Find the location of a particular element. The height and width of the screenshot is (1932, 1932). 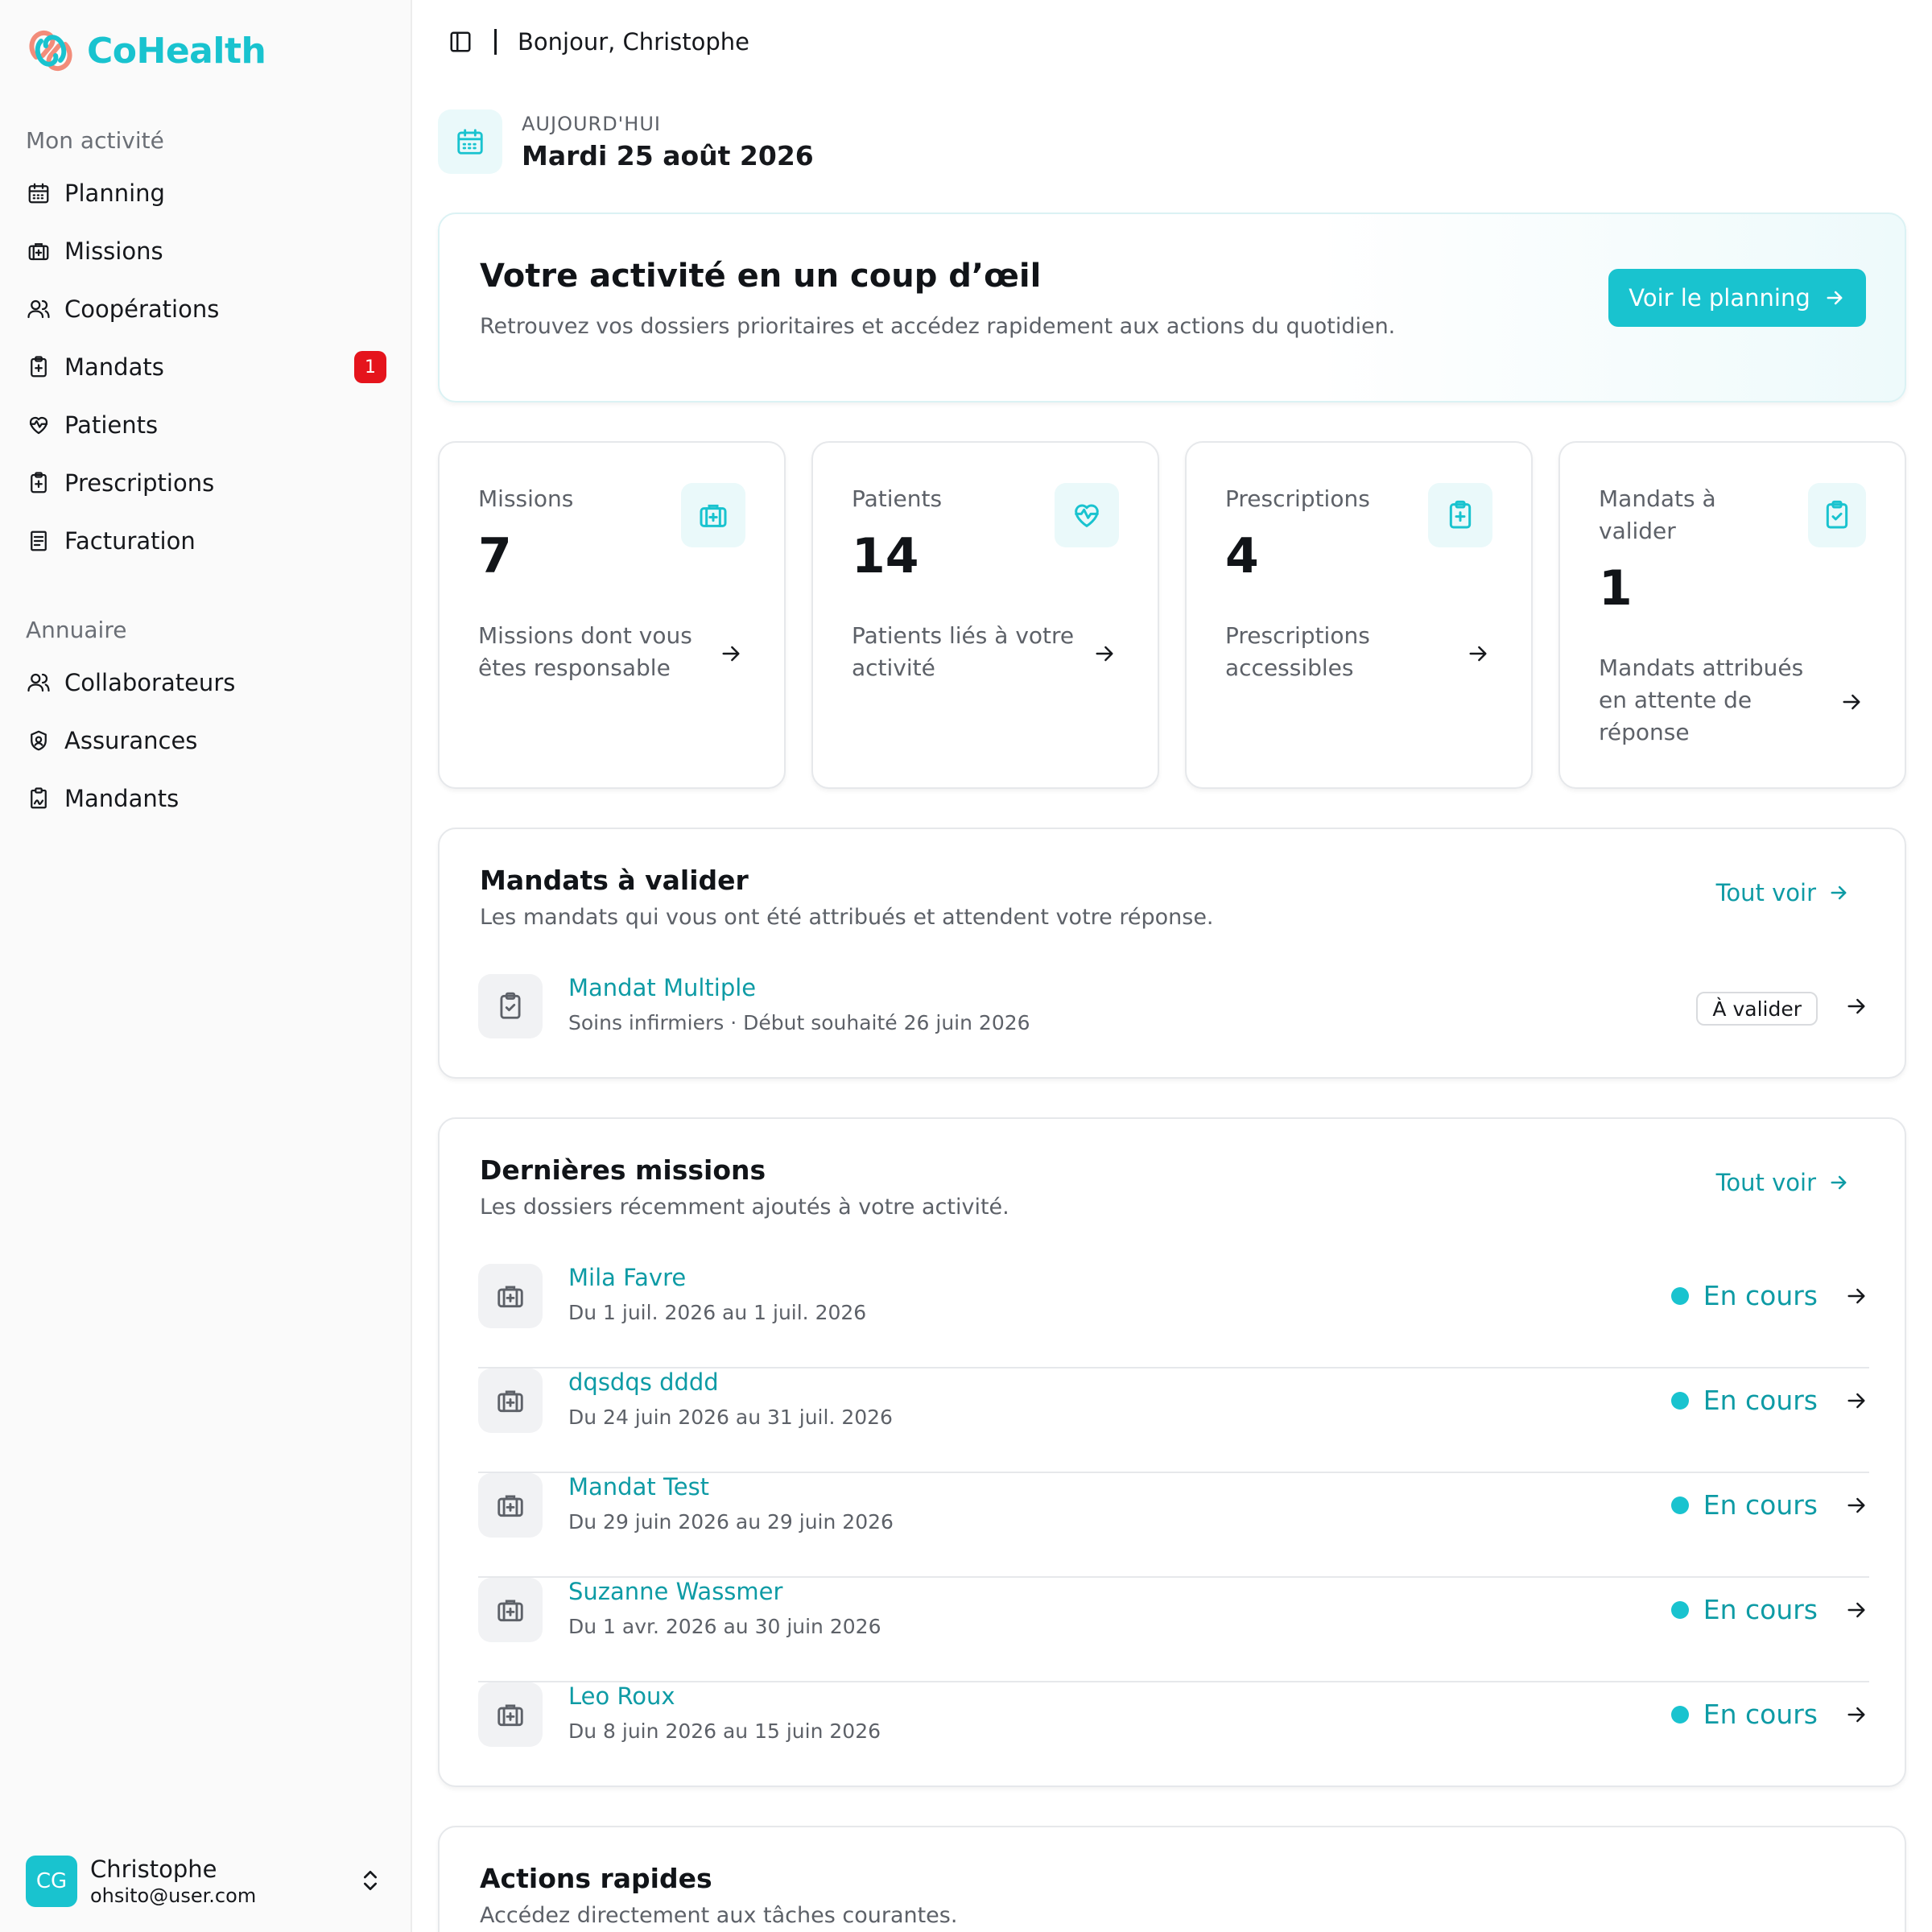

sidebar-item-label: Mandats is located at coordinates (114, 367).